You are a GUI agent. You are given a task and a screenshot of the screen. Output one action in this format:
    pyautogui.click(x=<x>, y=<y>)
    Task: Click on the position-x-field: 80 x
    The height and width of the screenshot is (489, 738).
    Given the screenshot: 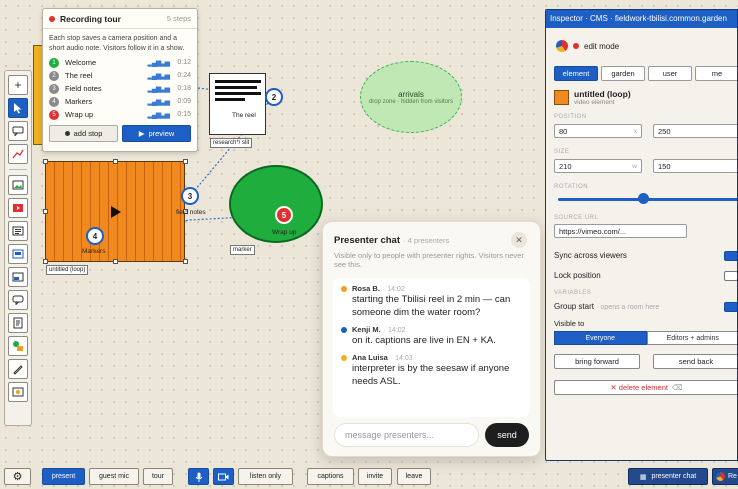 What is the action you would take?
    pyautogui.click(x=598, y=131)
    